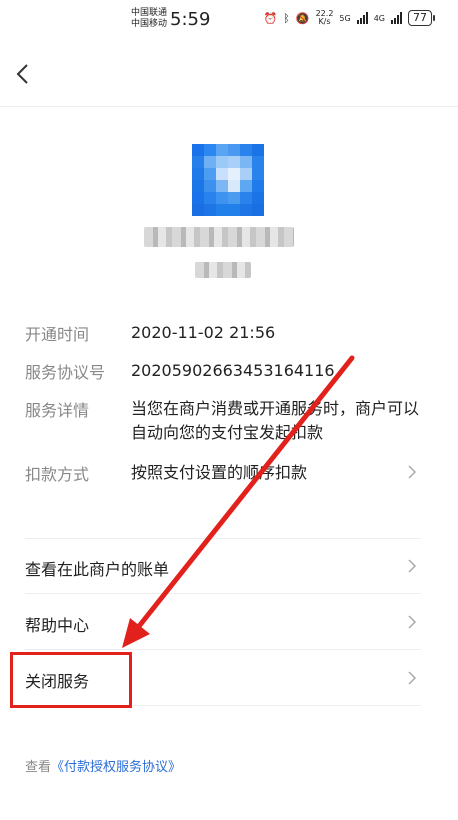  I want to click on detail-agreement-no: 服务协议号 20205902663453164116, so click(225, 371).